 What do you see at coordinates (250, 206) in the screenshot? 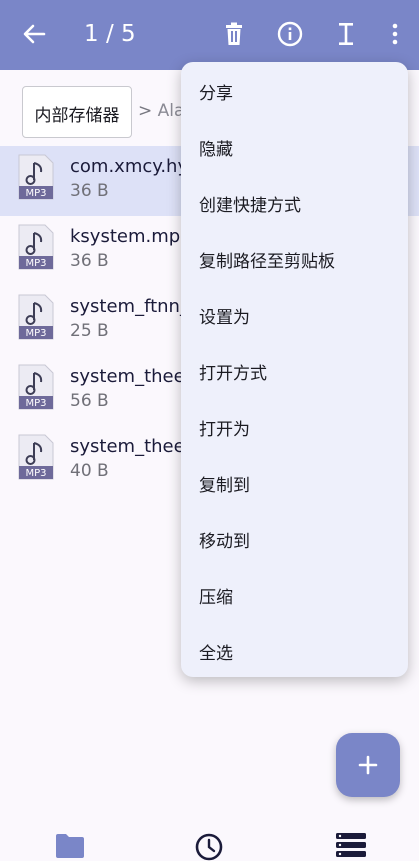
I see `menu-item-label: 创建快捷方式` at bounding box center [250, 206].